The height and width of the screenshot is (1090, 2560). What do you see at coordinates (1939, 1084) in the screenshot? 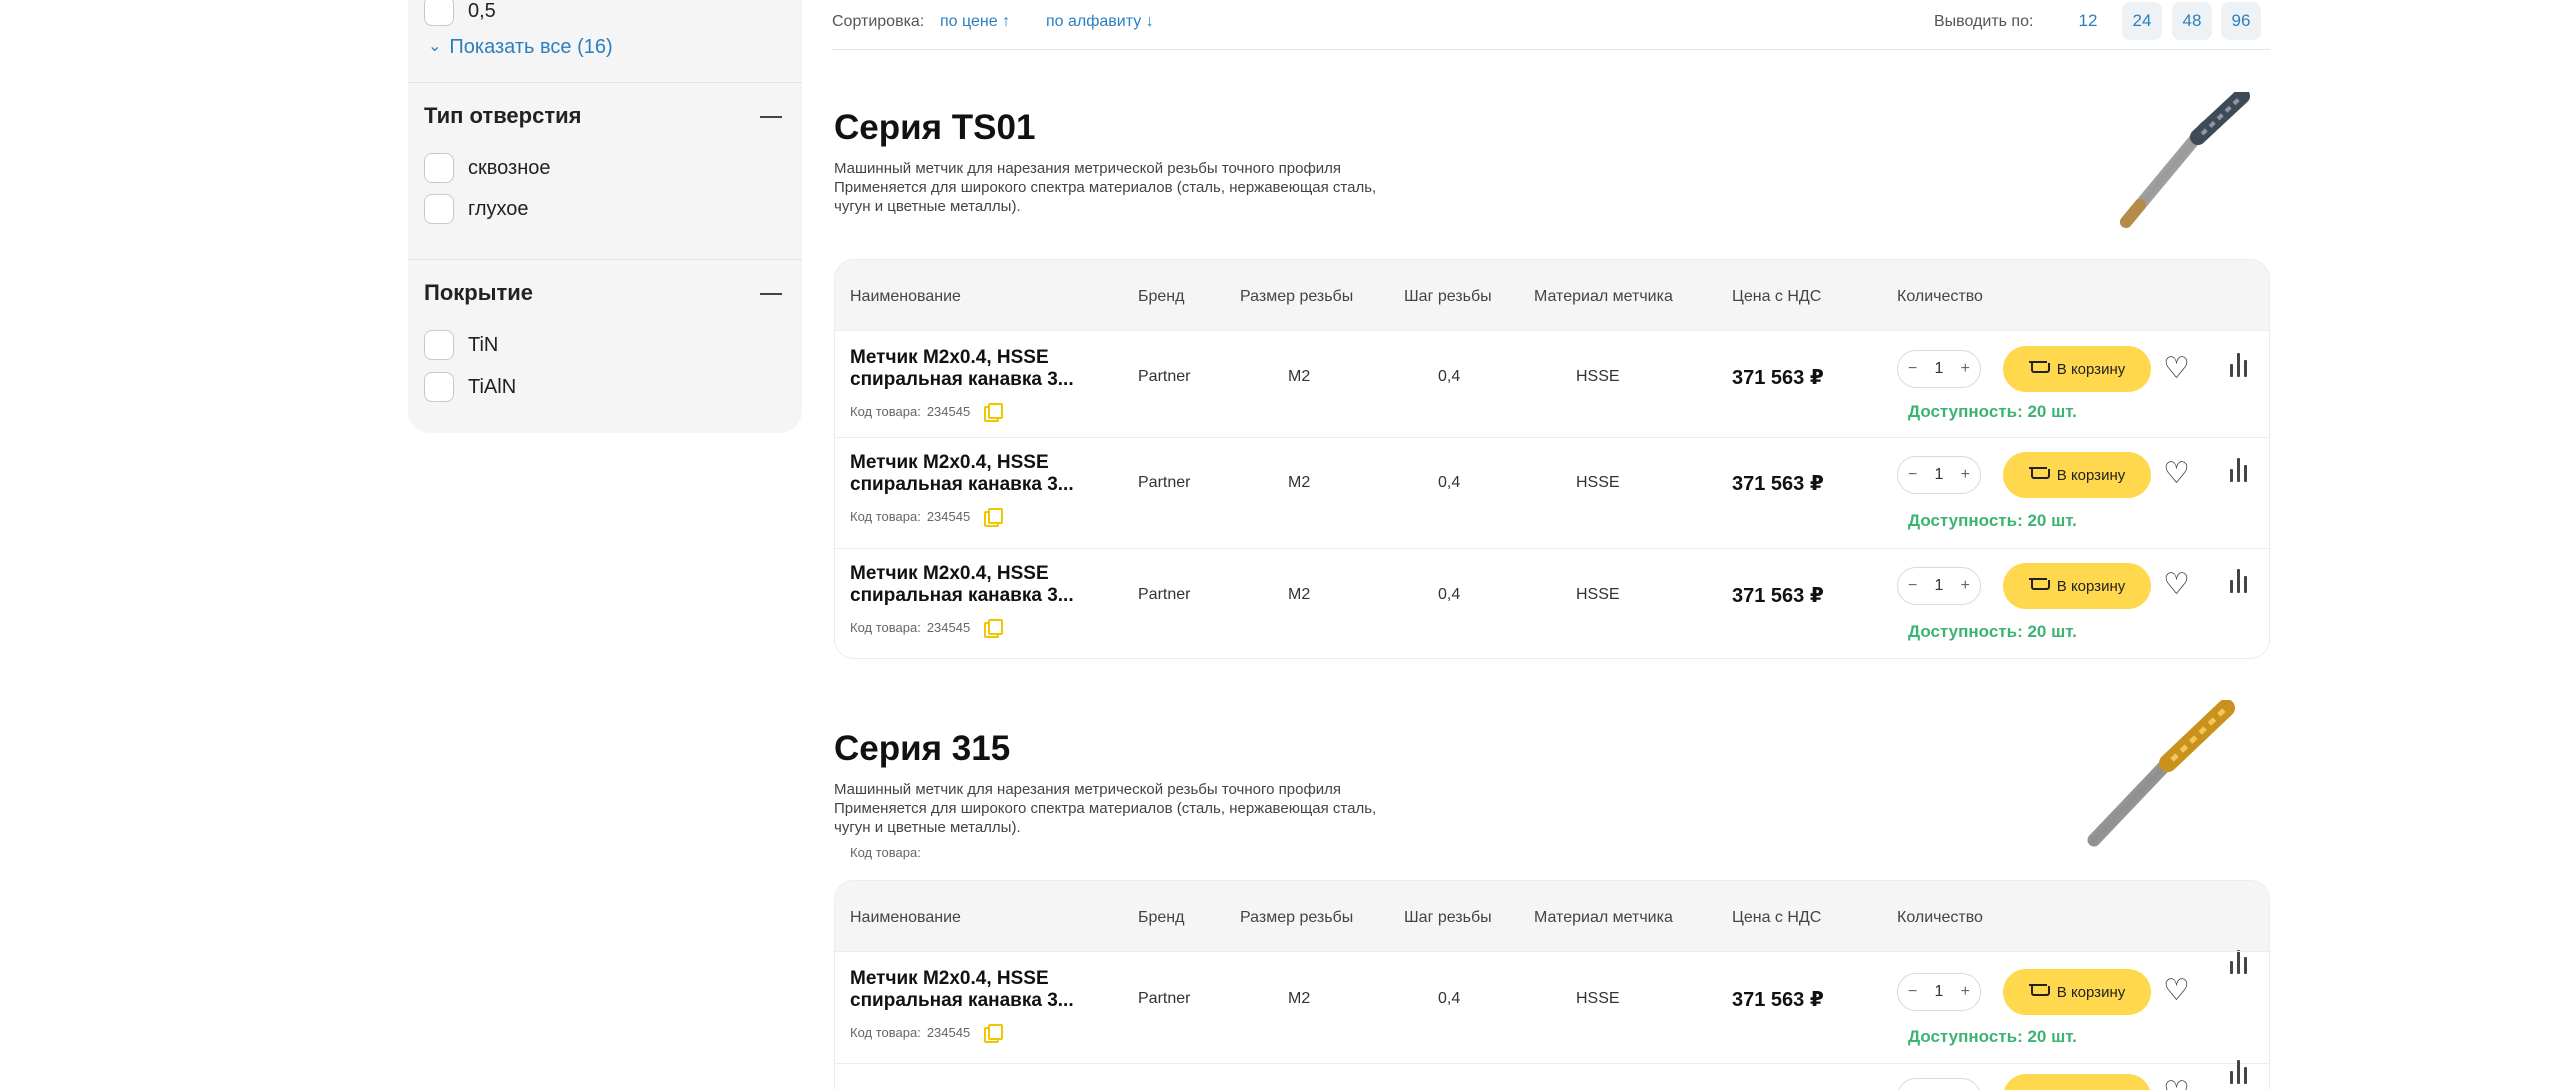
I see `quantity-stepper` at bounding box center [1939, 1084].